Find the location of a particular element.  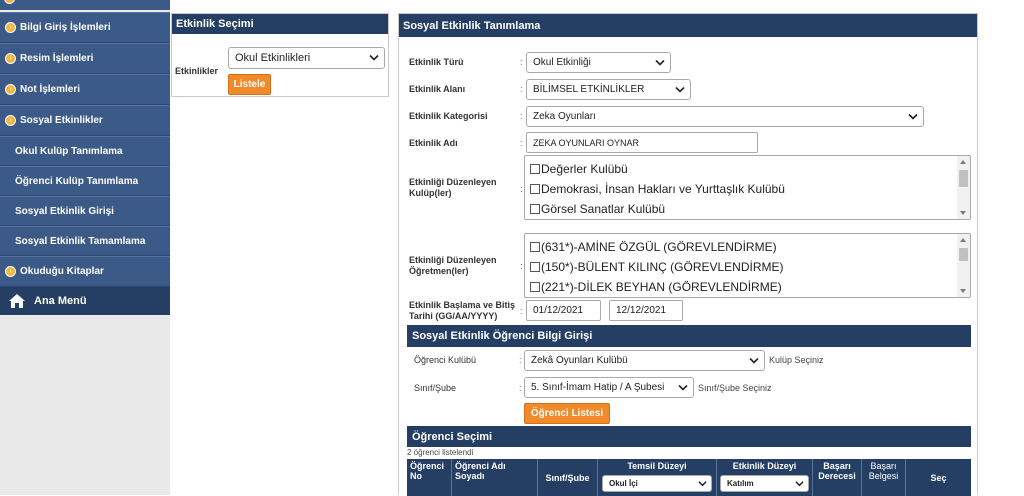

duzenleyen-ogretmen-label: Etkinliği Düzenleyen Öğretmen(ler) is located at coordinates (453, 265).